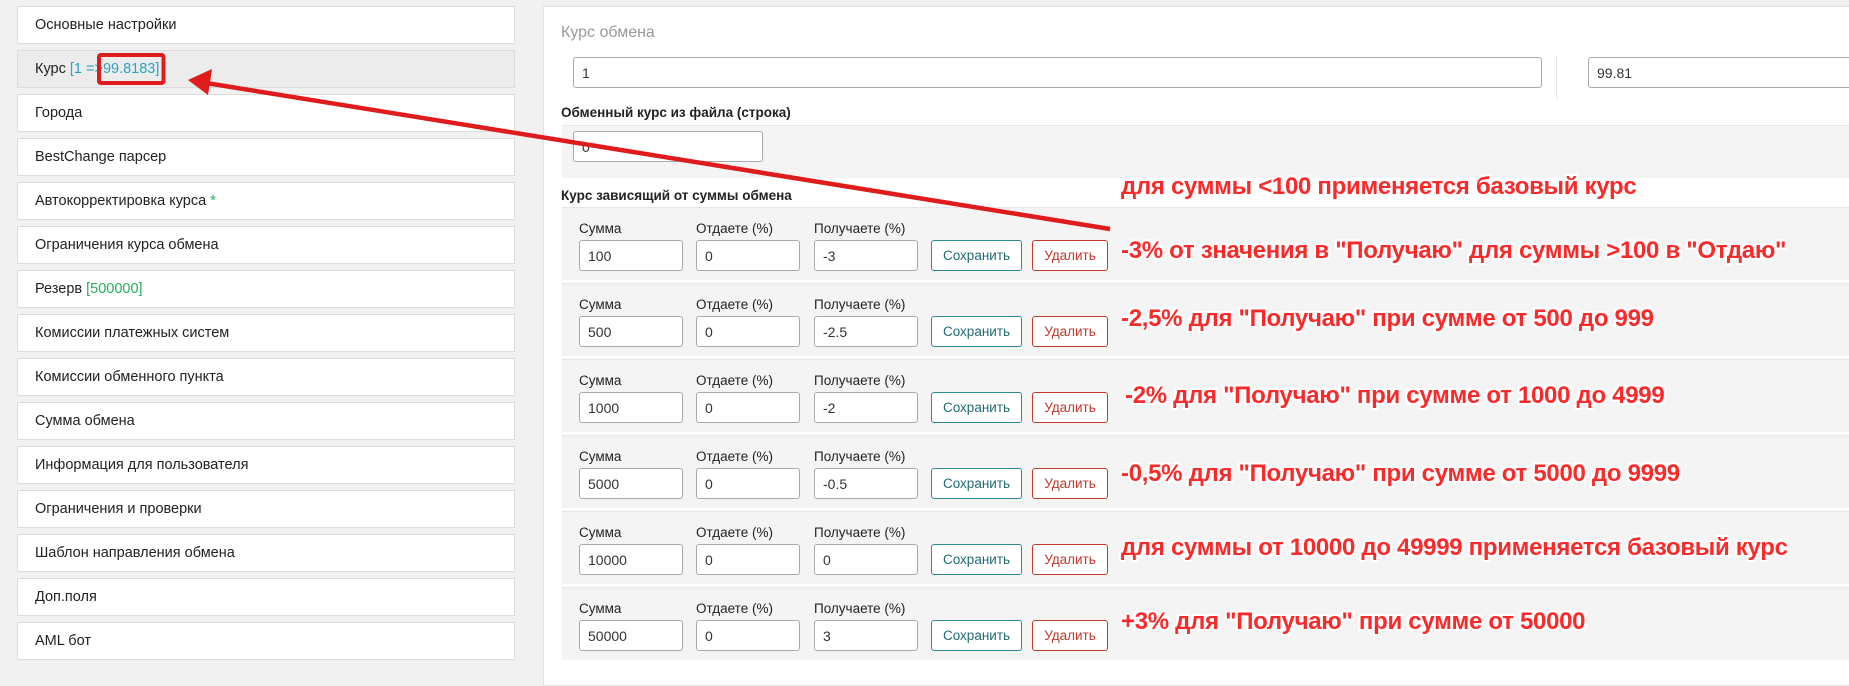 This screenshot has width=1849, height=686. What do you see at coordinates (1057, 72) in the screenshot?
I see `rate-give-input` at bounding box center [1057, 72].